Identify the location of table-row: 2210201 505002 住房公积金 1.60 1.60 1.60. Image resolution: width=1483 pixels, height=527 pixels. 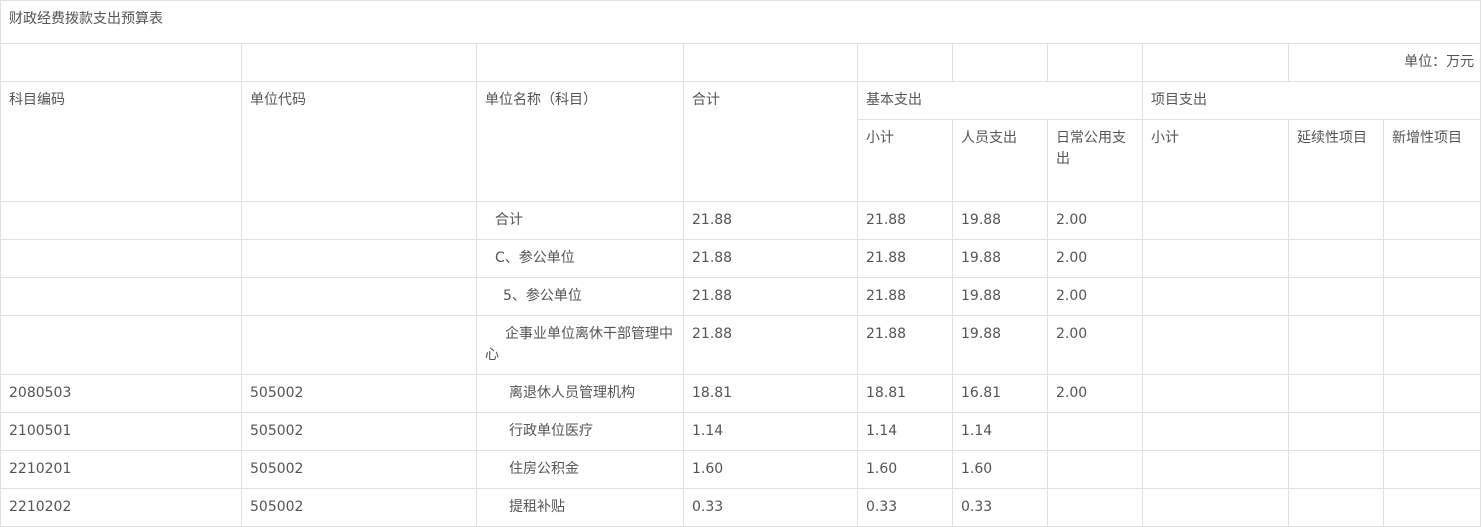
(741, 469).